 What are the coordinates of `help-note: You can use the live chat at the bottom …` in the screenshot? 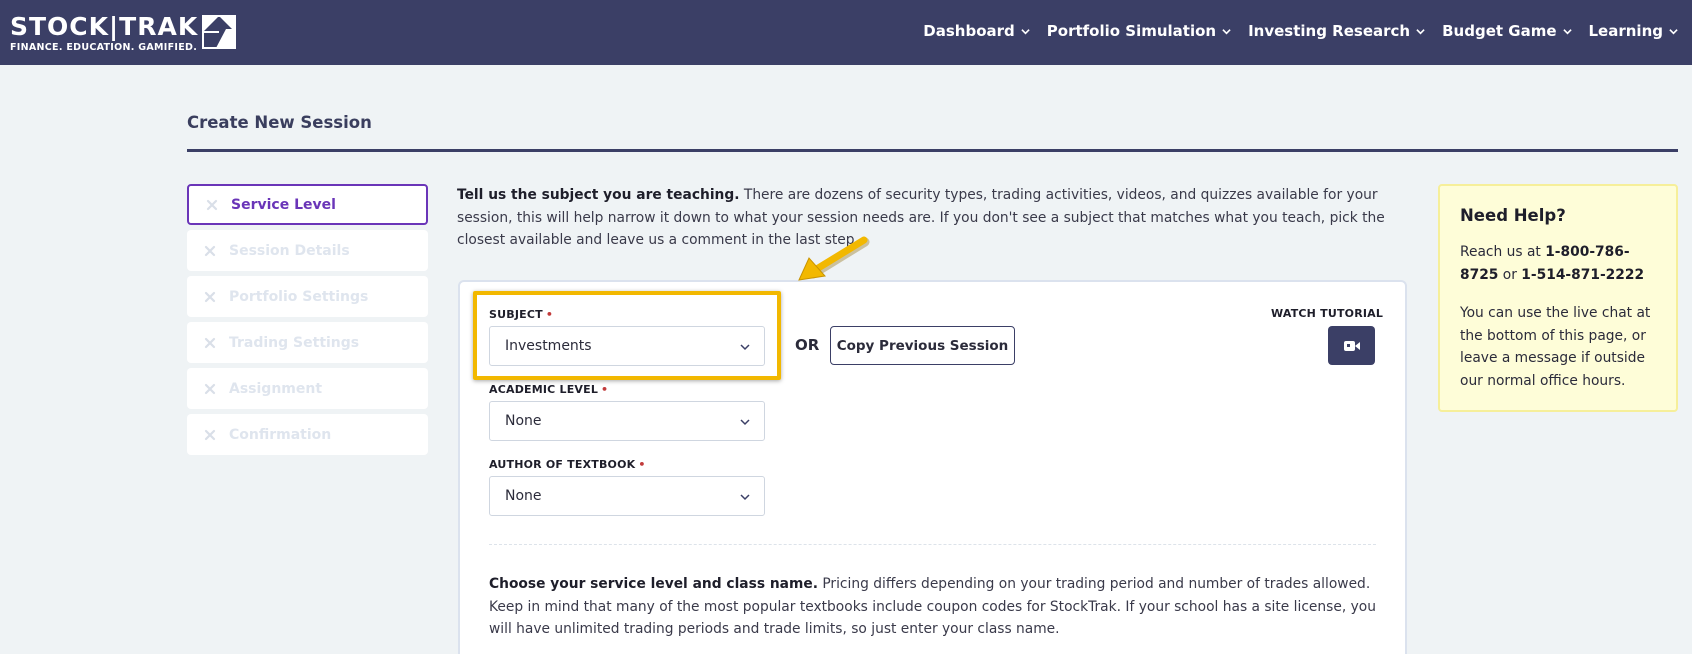 It's located at (1555, 347).